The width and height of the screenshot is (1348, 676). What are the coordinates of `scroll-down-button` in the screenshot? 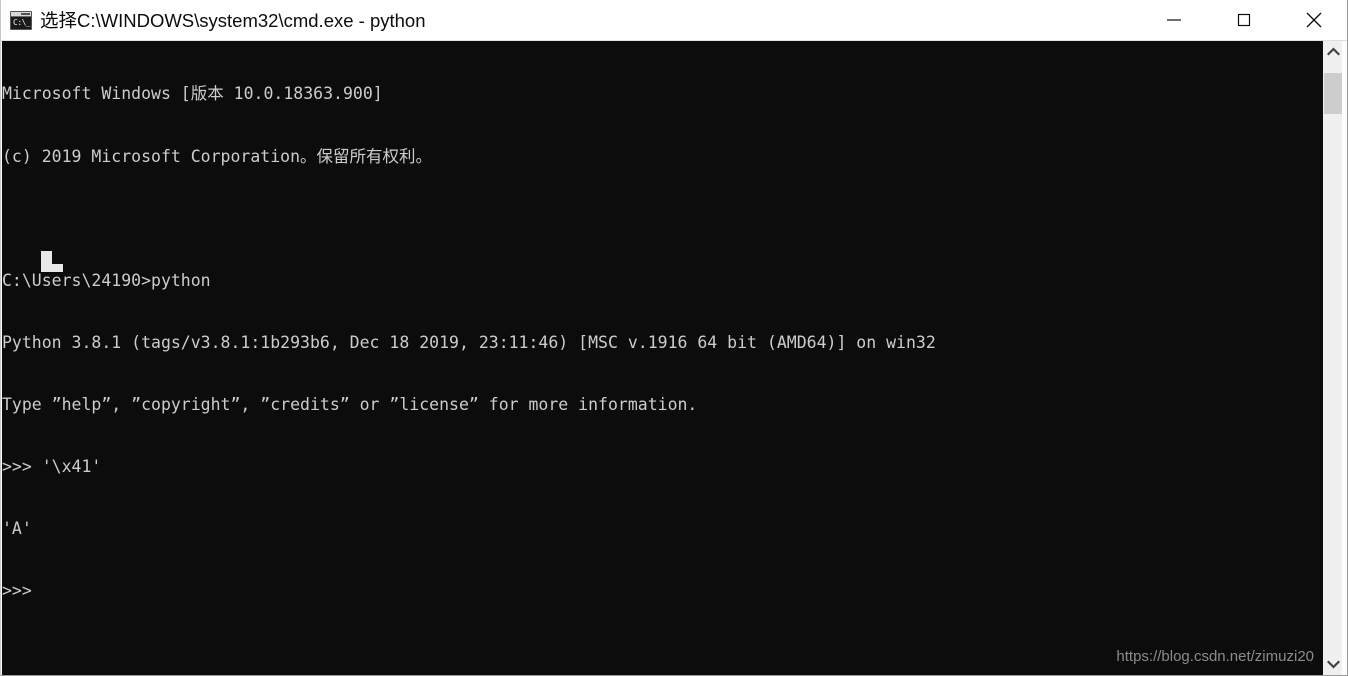 It's located at (1333, 664).